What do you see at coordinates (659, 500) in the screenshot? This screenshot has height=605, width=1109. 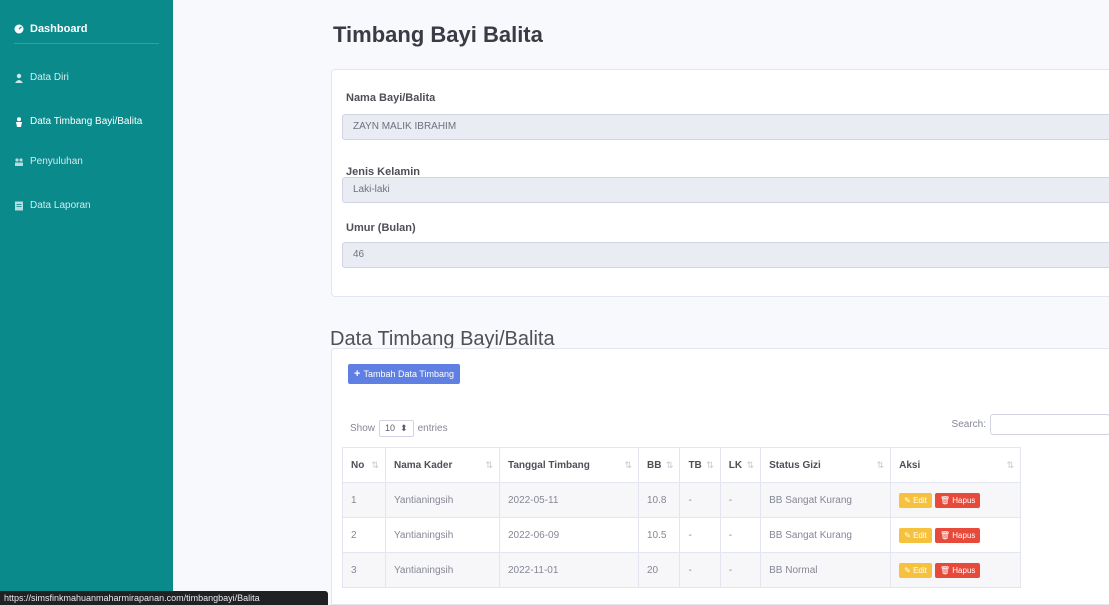 I see `cell-bb: 10.8` at bounding box center [659, 500].